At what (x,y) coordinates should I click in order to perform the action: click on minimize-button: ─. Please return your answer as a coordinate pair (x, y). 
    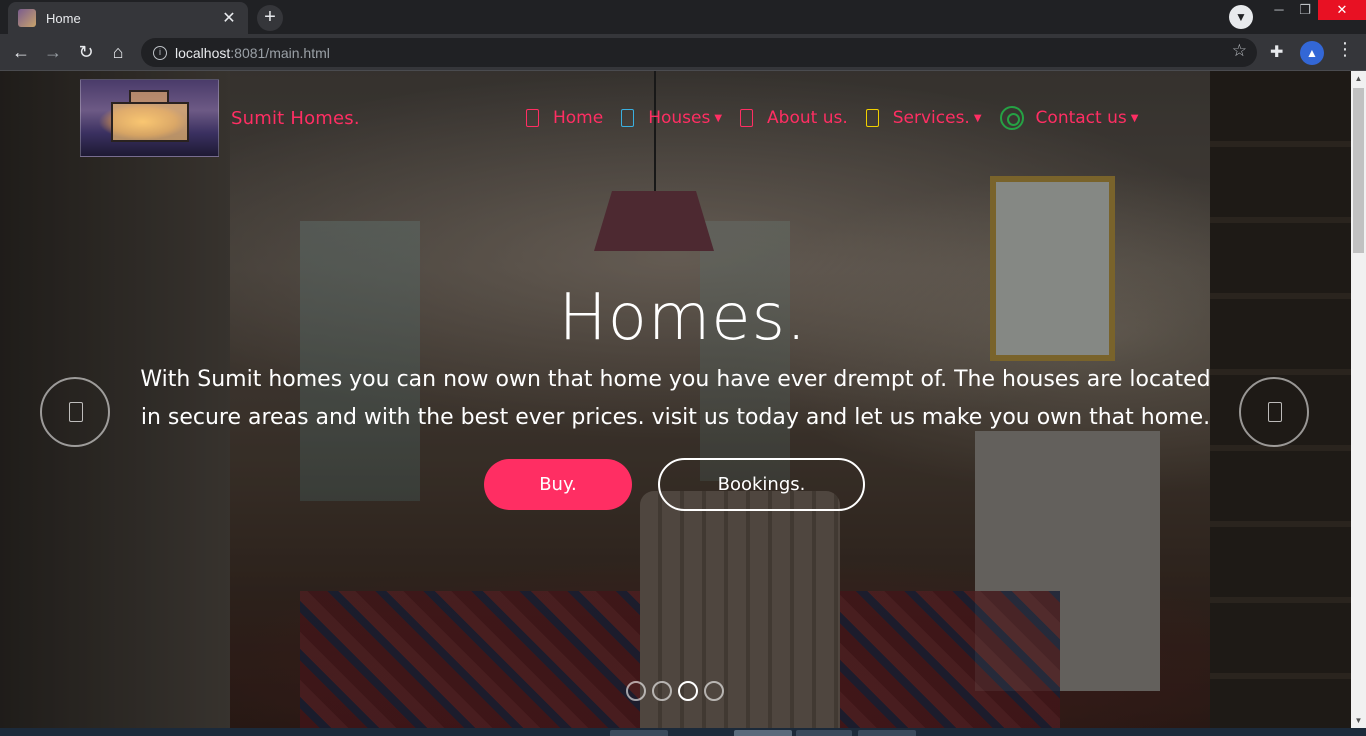
    Looking at the image, I should click on (1279, 10).